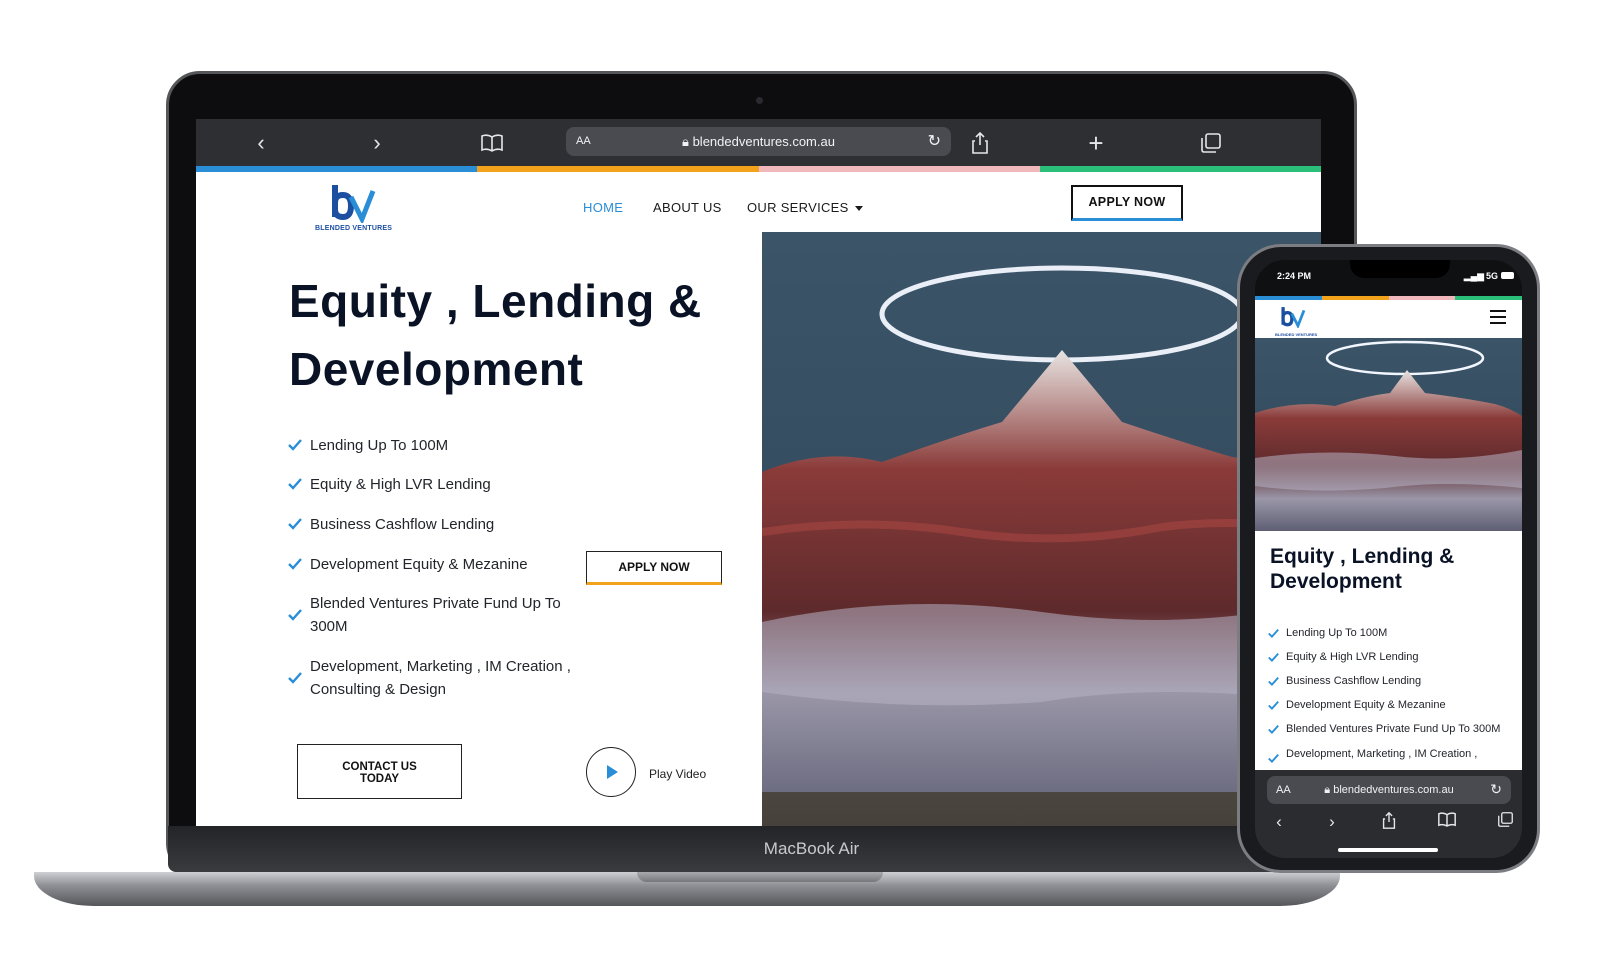 The height and width of the screenshot is (976, 1623). Describe the element at coordinates (761, 849) in the screenshot. I see `laptop-hinge` at that location.